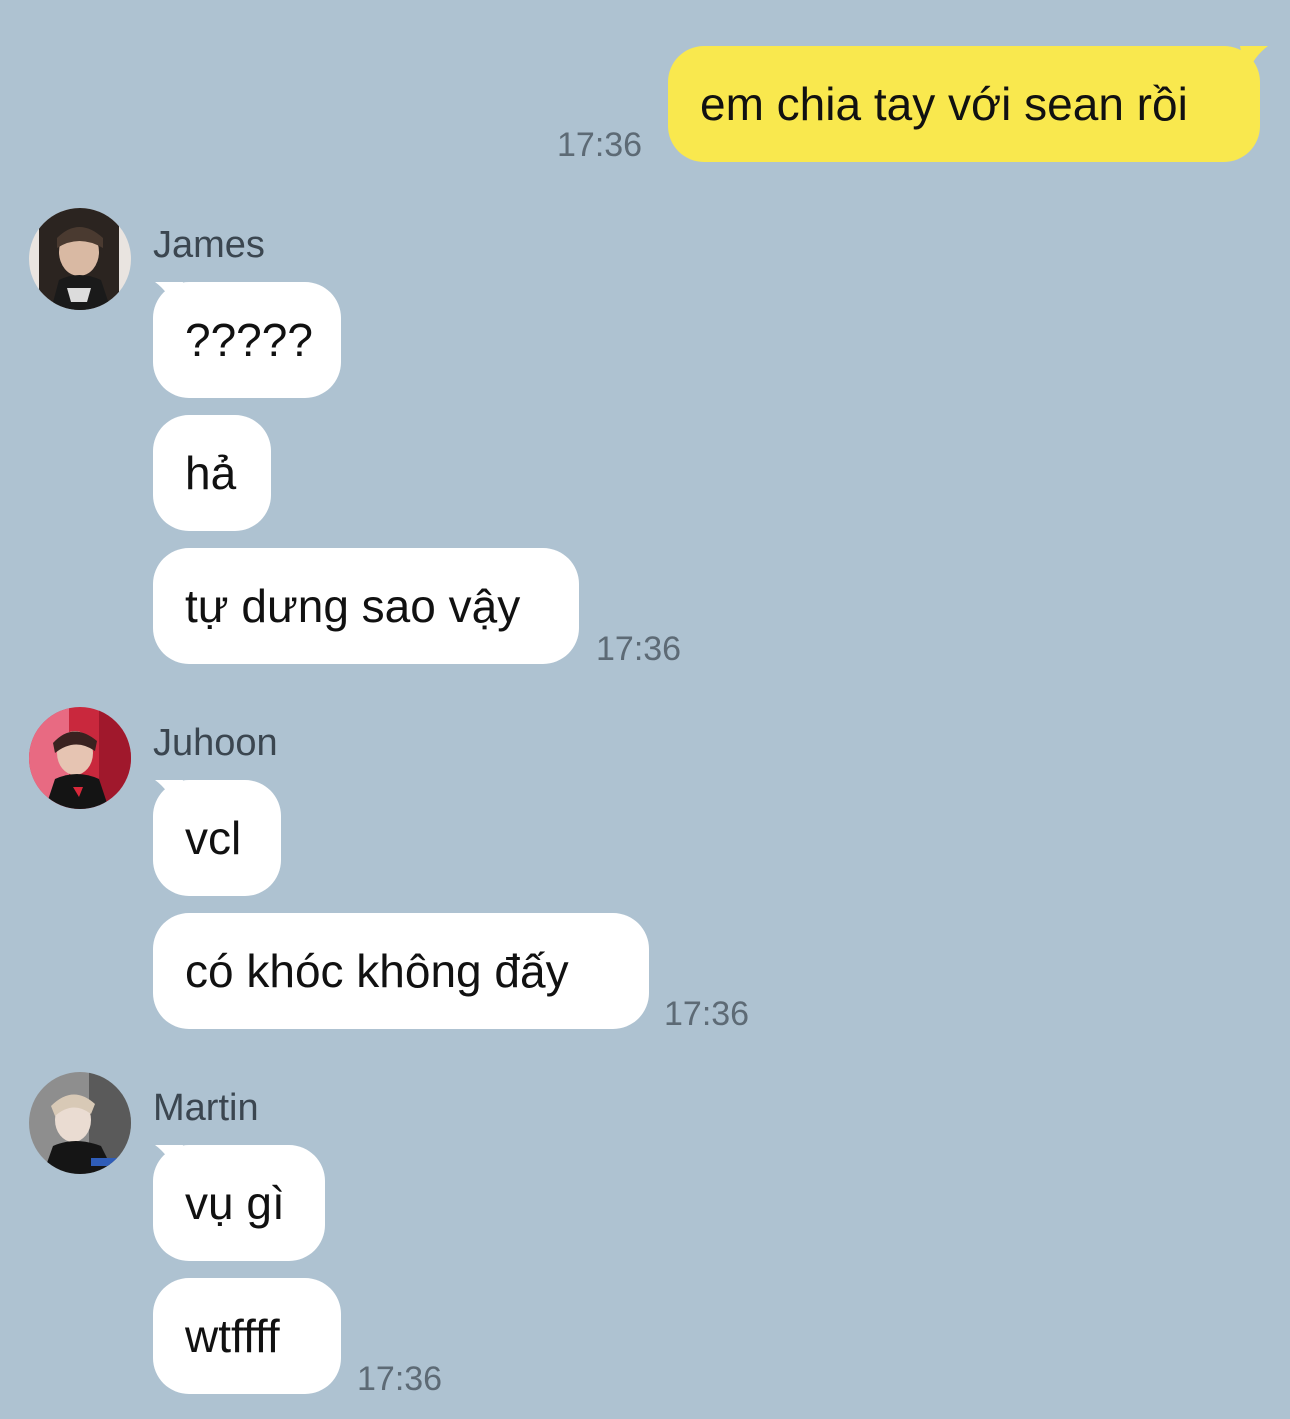  What do you see at coordinates (212, 473) in the screenshot?
I see `incoming-message-bubble: hả` at bounding box center [212, 473].